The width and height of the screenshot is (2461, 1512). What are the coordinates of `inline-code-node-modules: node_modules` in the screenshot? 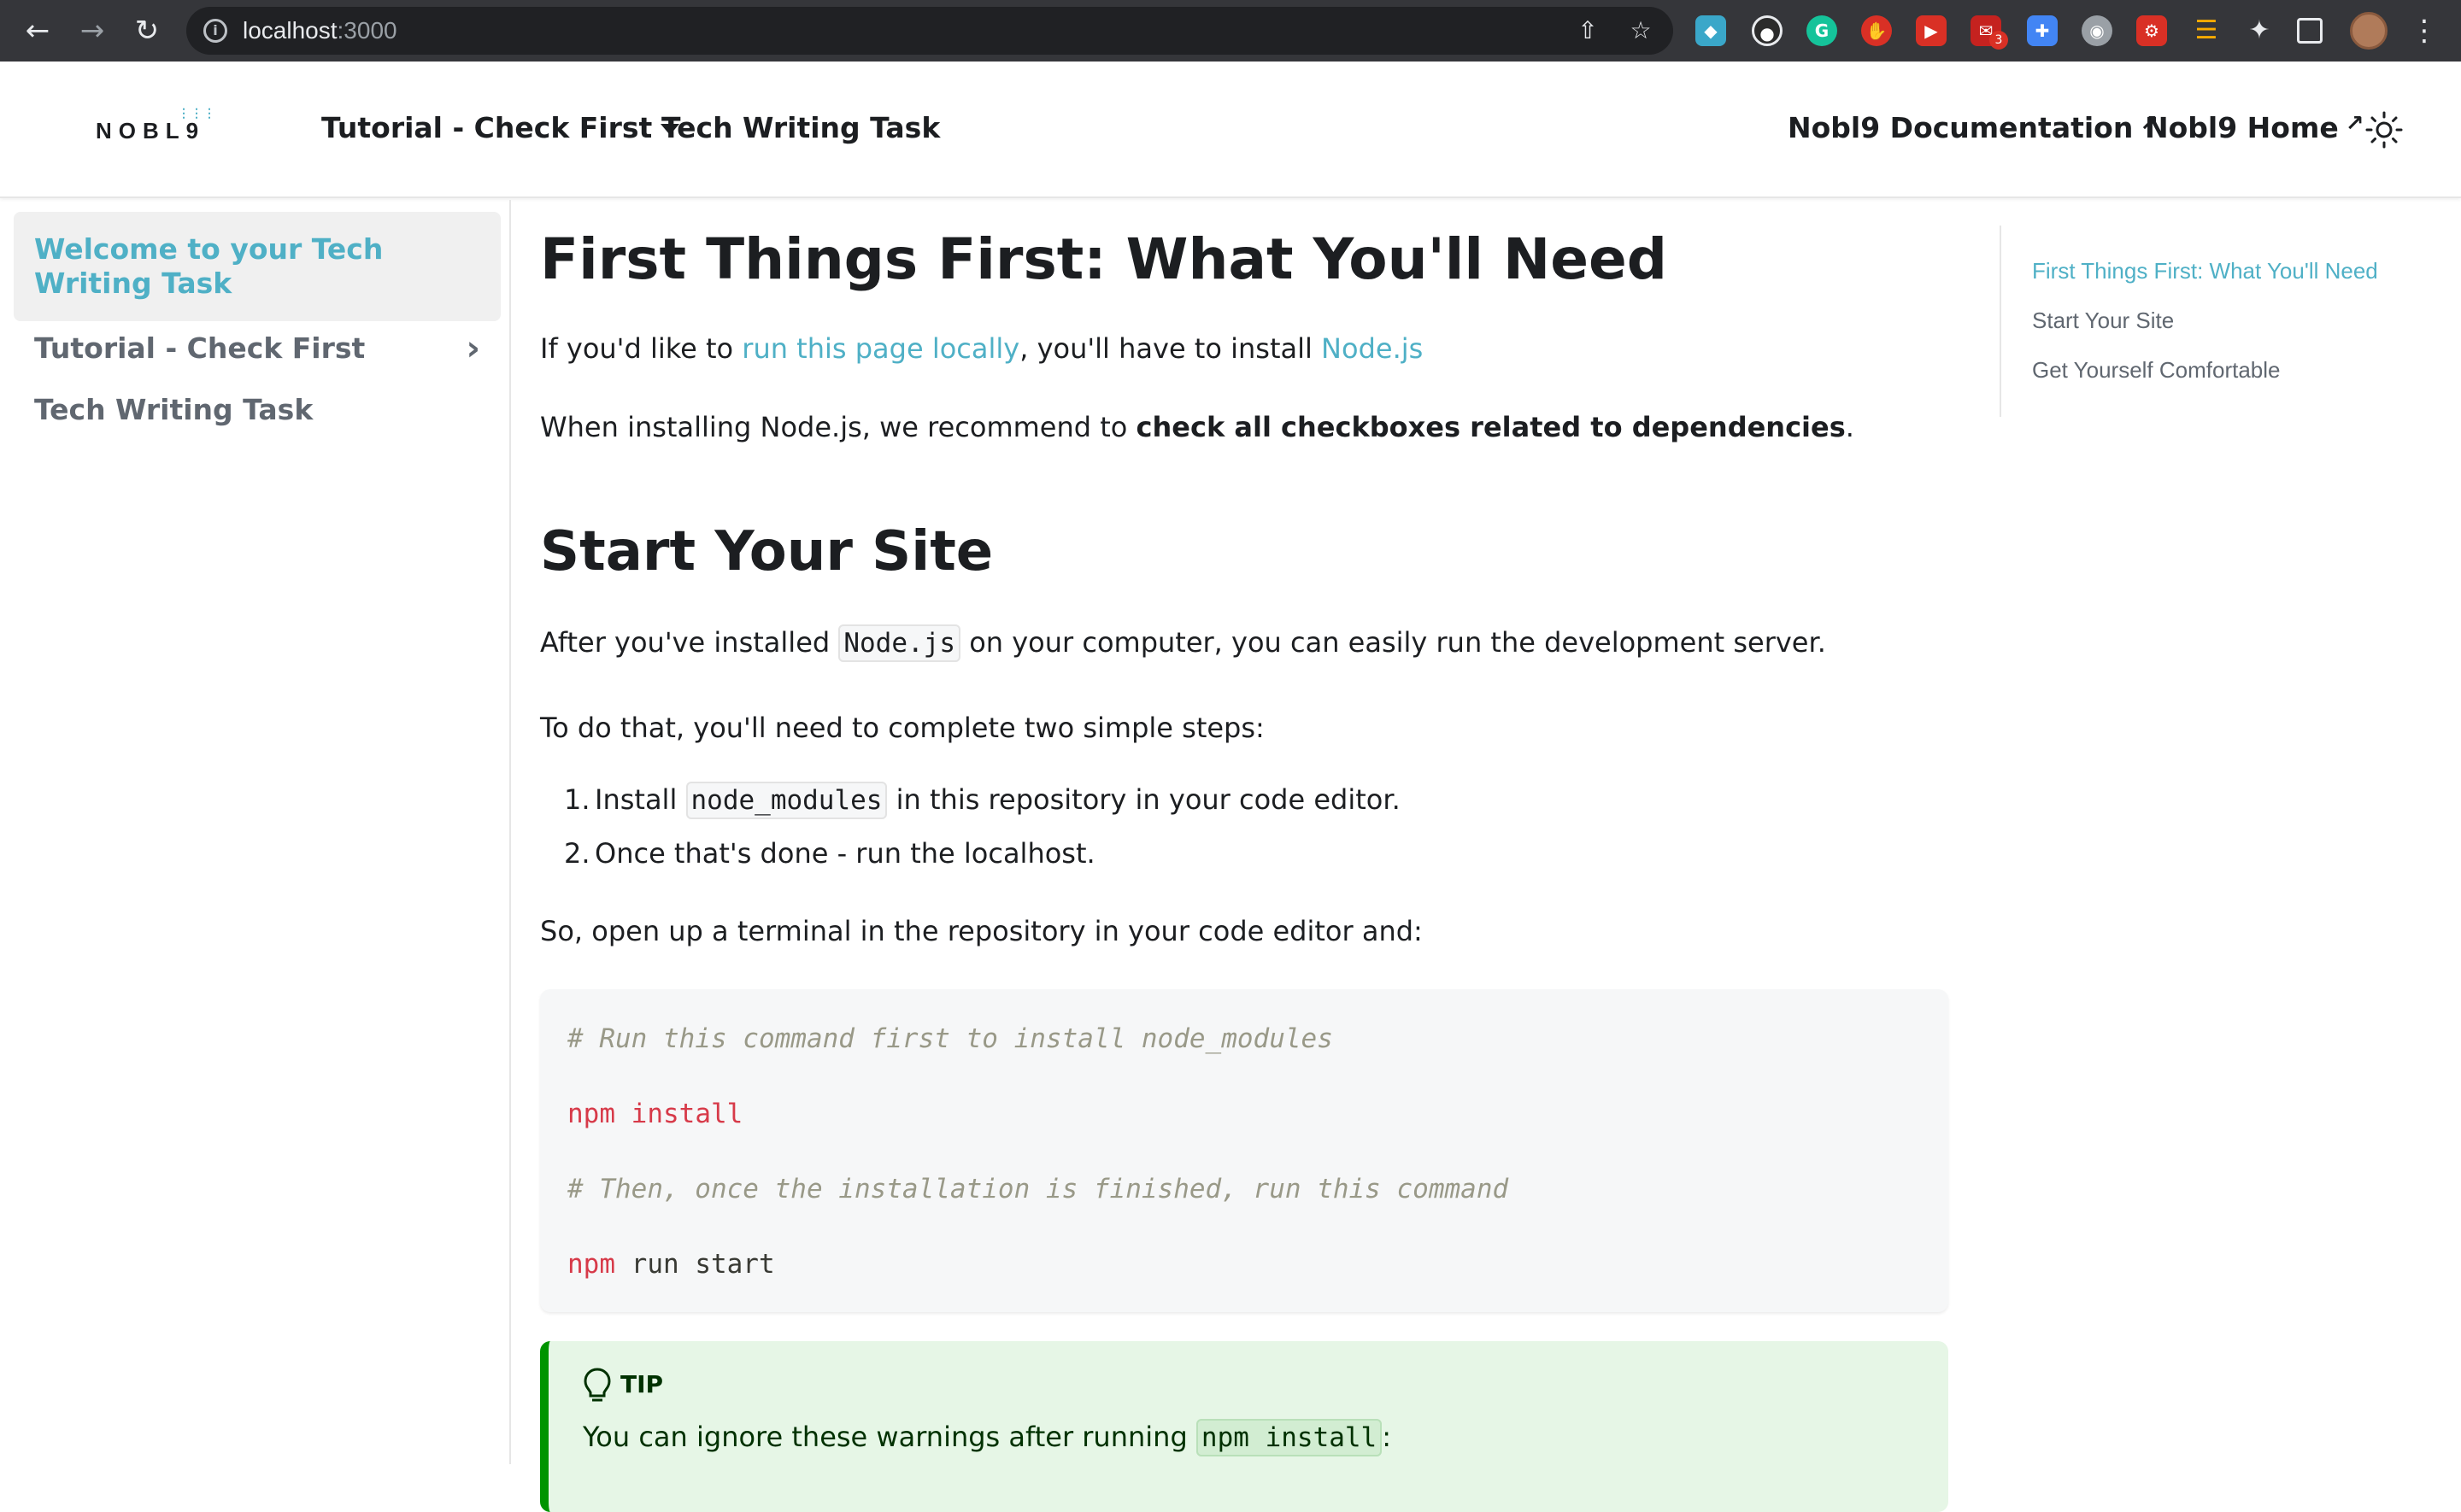 It's located at (786, 800).